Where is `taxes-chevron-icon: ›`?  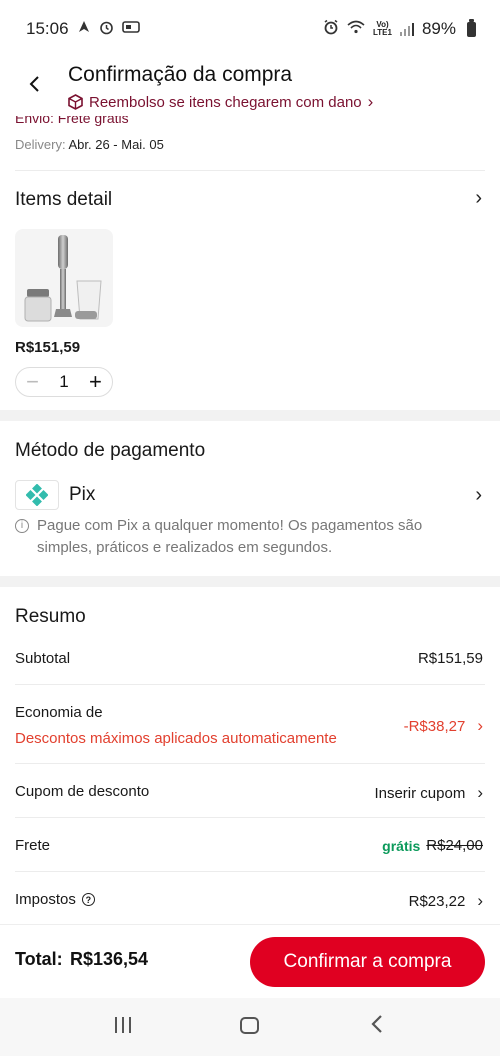 taxes-chevron-icon: › is located at coordinates (480, 900).